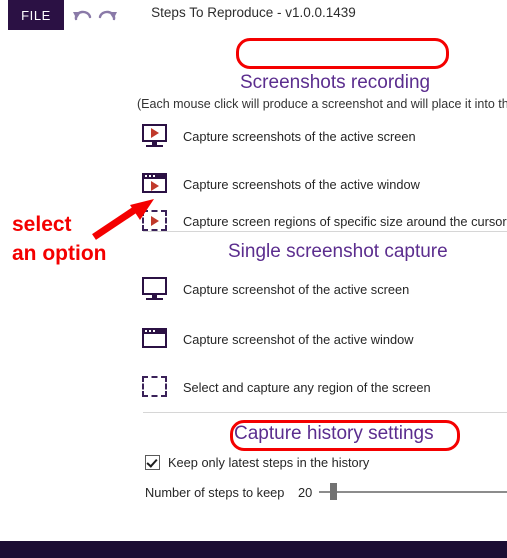 The width and height of the screenshot is (507, 558). Describe the element at coordinates (325, 412) in the screenshot. I see `divider-single` at that location.